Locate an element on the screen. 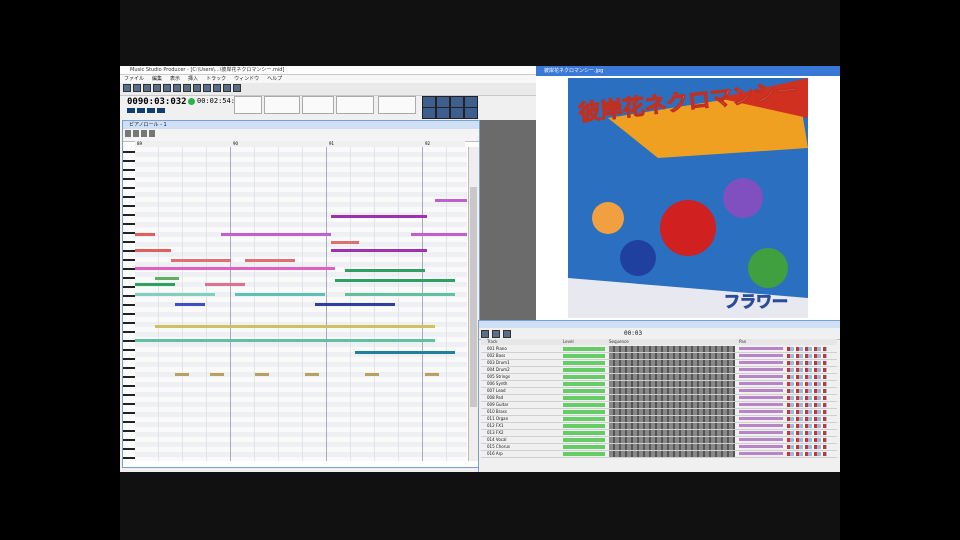 Image resolution: width=960 pixels, height=540 pixels. view-tempo-icon is located at coordinates (443, 113).